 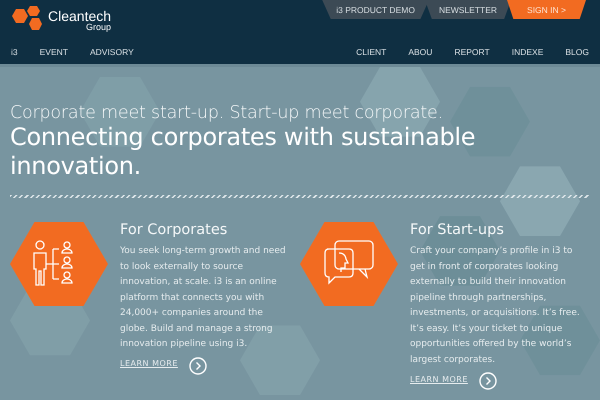 I want to click on hero-tagline: Corporate meet start-up. Start-up meet corporate., so click(x=227, y=113).